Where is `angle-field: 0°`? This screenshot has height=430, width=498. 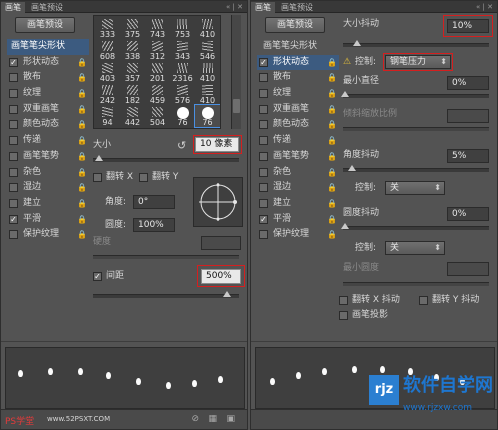 angle-field: 0° is located at coordinates (154, 202).